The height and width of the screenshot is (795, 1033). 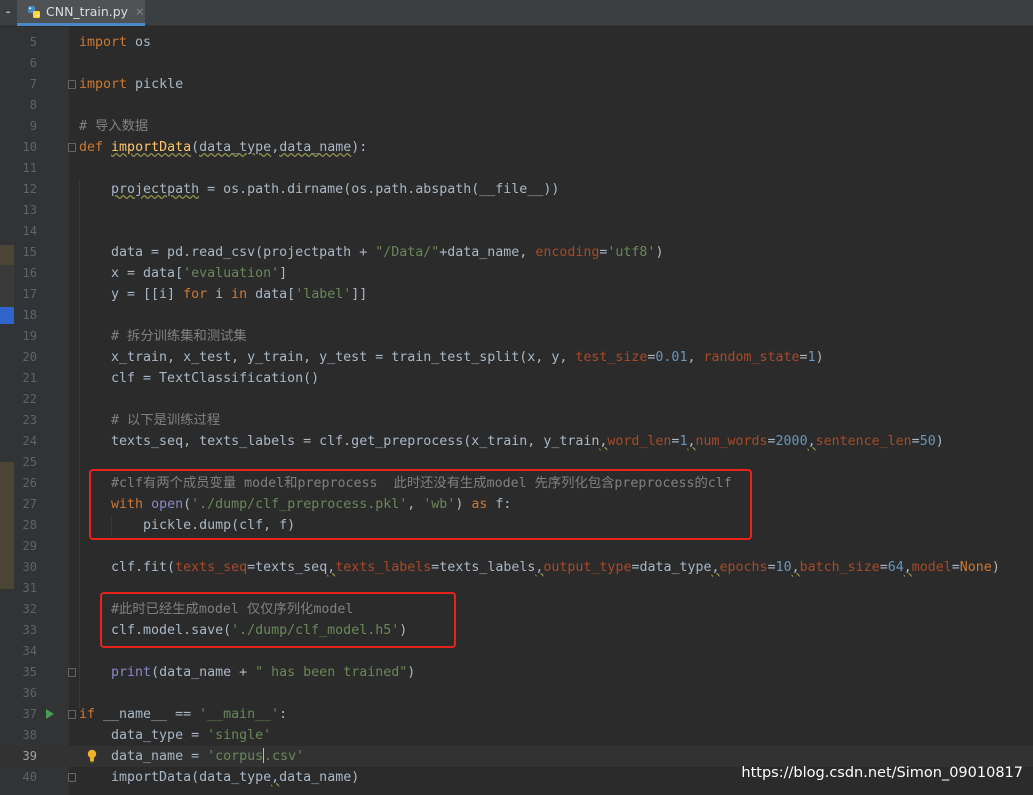 What do you see at coordinates (516, 273) in the screenshot?
I see `code-line: 16 x = data['evaluation']` at bounding box center [516, 273].